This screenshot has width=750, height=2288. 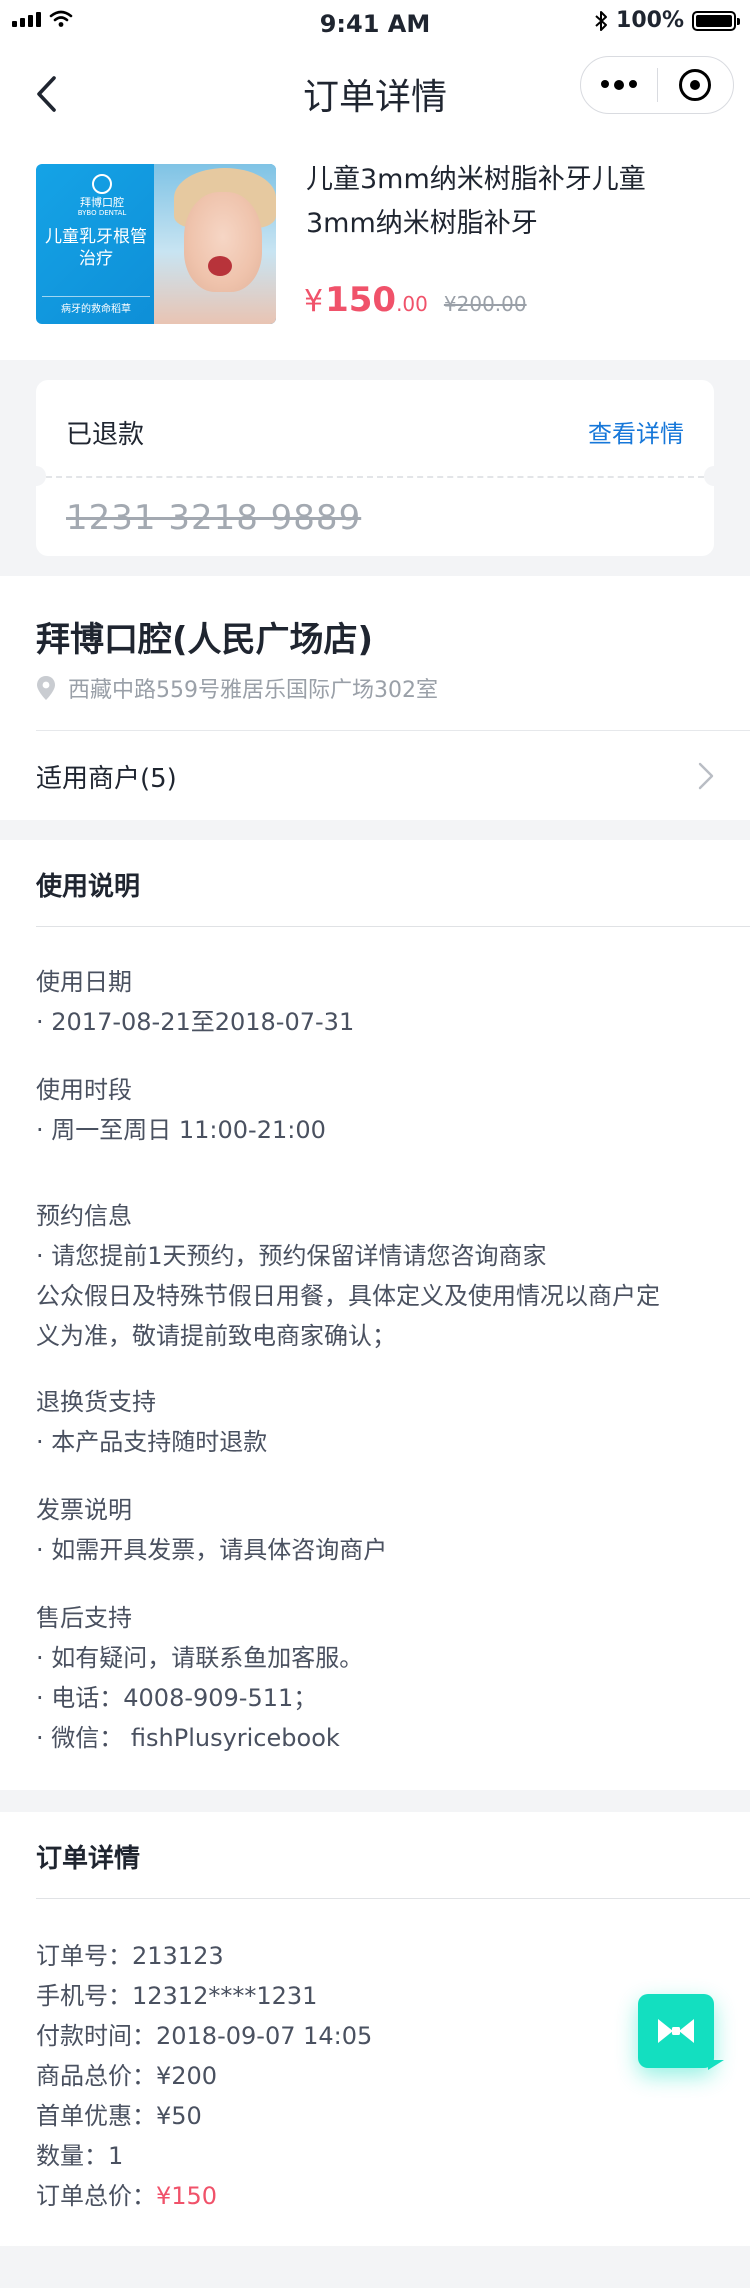 I want to click on bluetooth-icon, so click(x=601, y=20).